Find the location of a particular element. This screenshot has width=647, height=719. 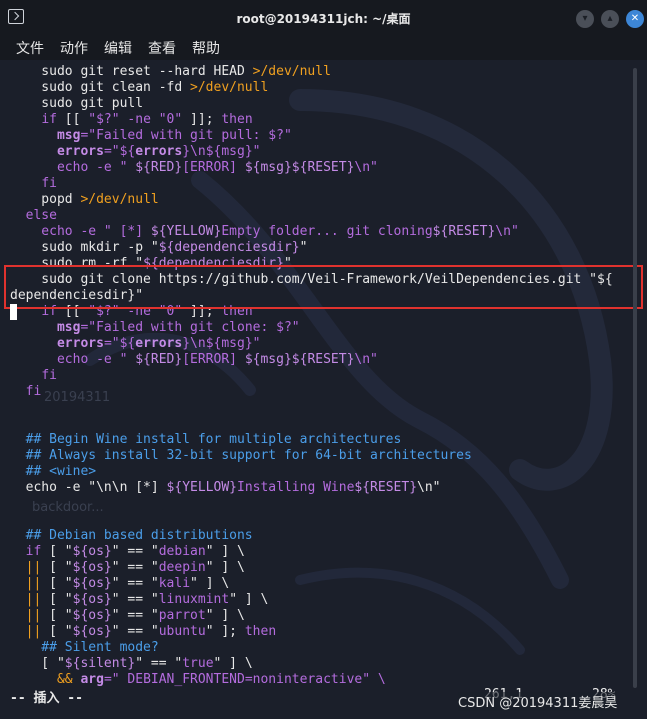

code-token: then is located at coordinates (237, 119).